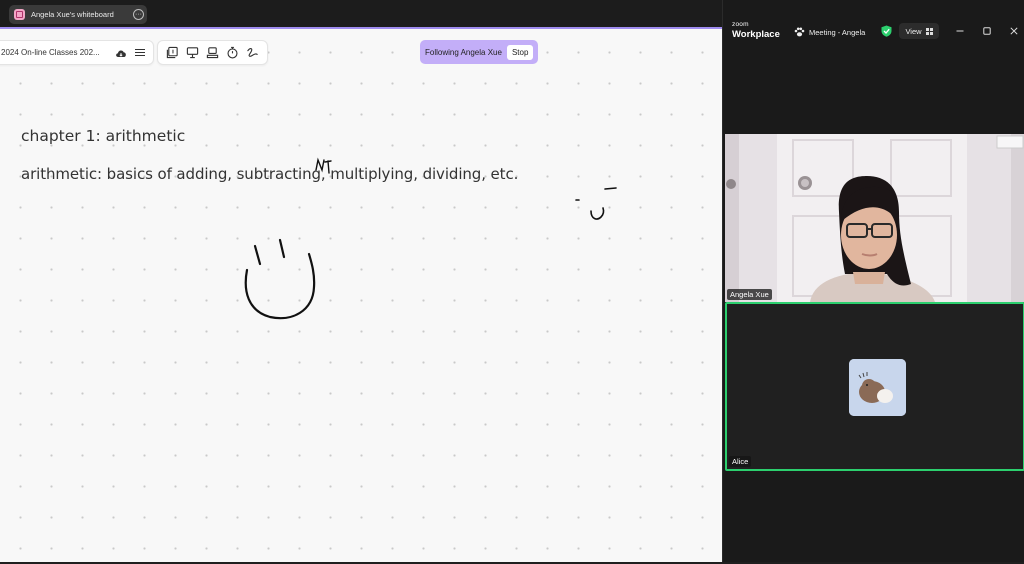  Describe the element at coordinates (138, 14) in the screenshot. I see `tab-more-icon: ···` at that location.